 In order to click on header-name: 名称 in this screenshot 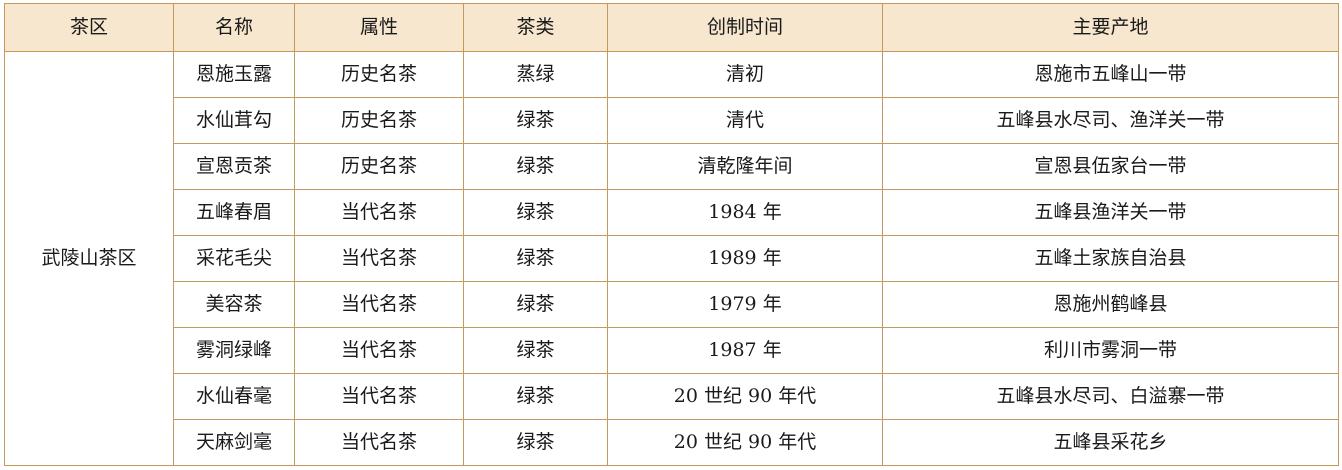, I will do `click(234, 27)`.